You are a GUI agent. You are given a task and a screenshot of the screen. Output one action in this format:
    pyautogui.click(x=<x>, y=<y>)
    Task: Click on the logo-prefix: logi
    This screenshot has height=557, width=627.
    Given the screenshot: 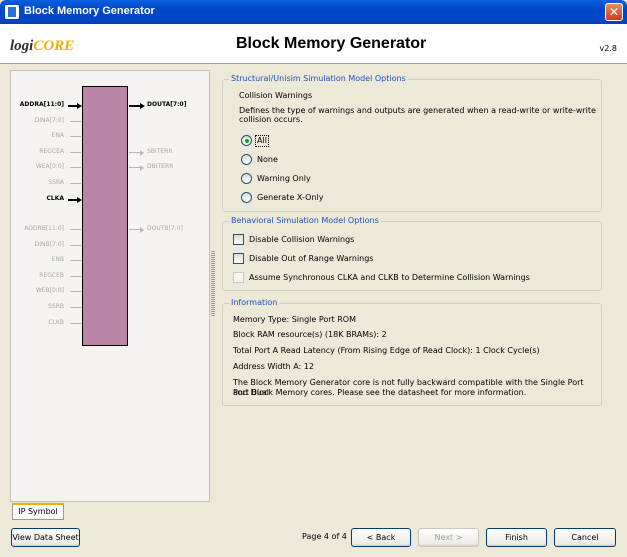 What is the action you would take?
    pyautogui.click(x=22, y=46)
    